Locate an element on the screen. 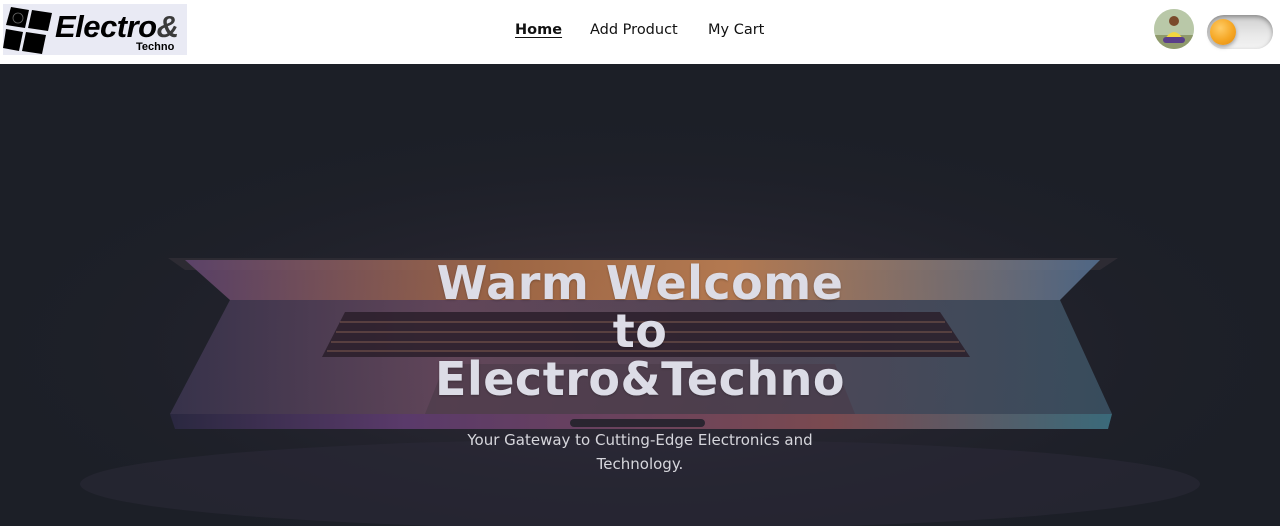 This screenshot has height=526, width=1280. hero-title-line-2: to is located at coordinates (640, 331).